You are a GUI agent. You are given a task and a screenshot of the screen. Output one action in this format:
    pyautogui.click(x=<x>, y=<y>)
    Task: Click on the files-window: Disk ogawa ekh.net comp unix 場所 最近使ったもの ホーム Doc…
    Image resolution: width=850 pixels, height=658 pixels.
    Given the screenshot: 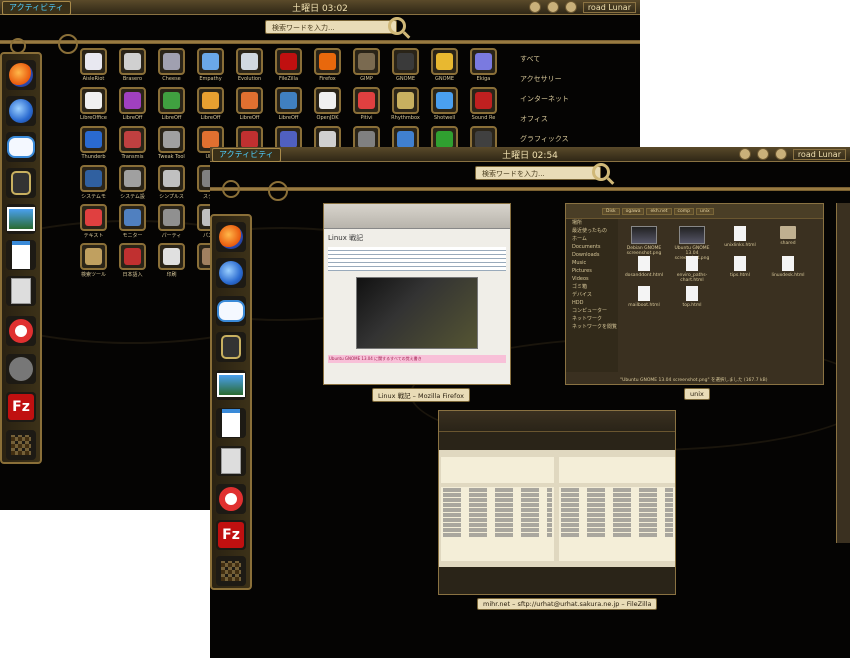 What is the action you would take?
    pyautogui.click(x=694, y=294)
    